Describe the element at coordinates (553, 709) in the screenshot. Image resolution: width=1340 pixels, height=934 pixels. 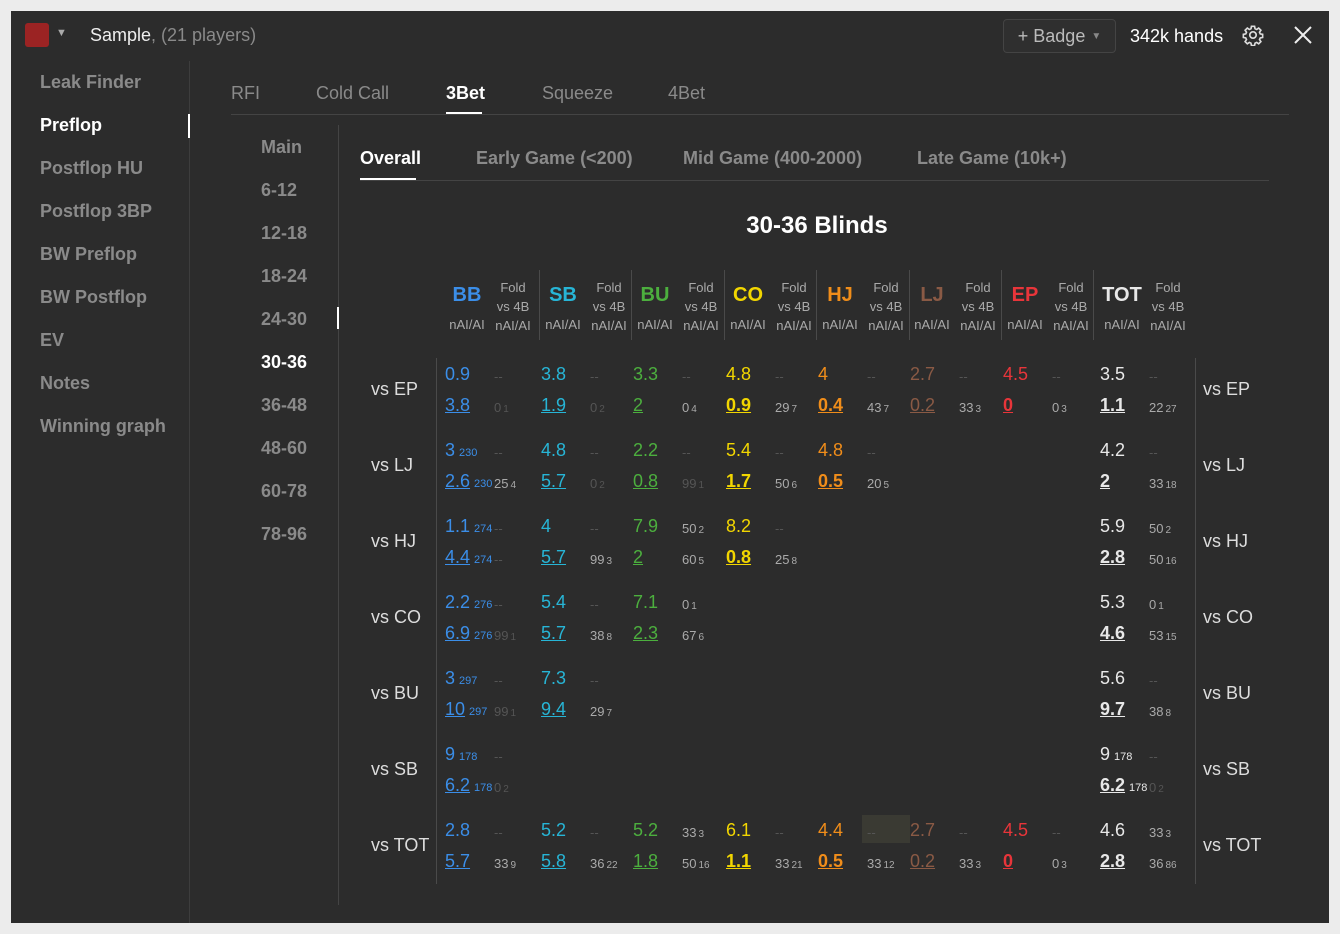
I see `stat-bottom-sb: 9.4` at that location.